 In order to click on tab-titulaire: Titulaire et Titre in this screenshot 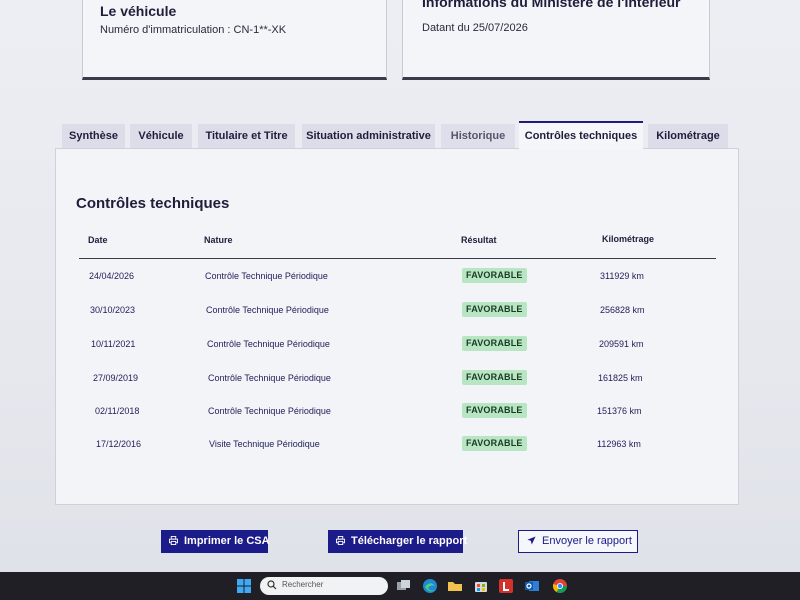, I will do `click(246, 136)`.